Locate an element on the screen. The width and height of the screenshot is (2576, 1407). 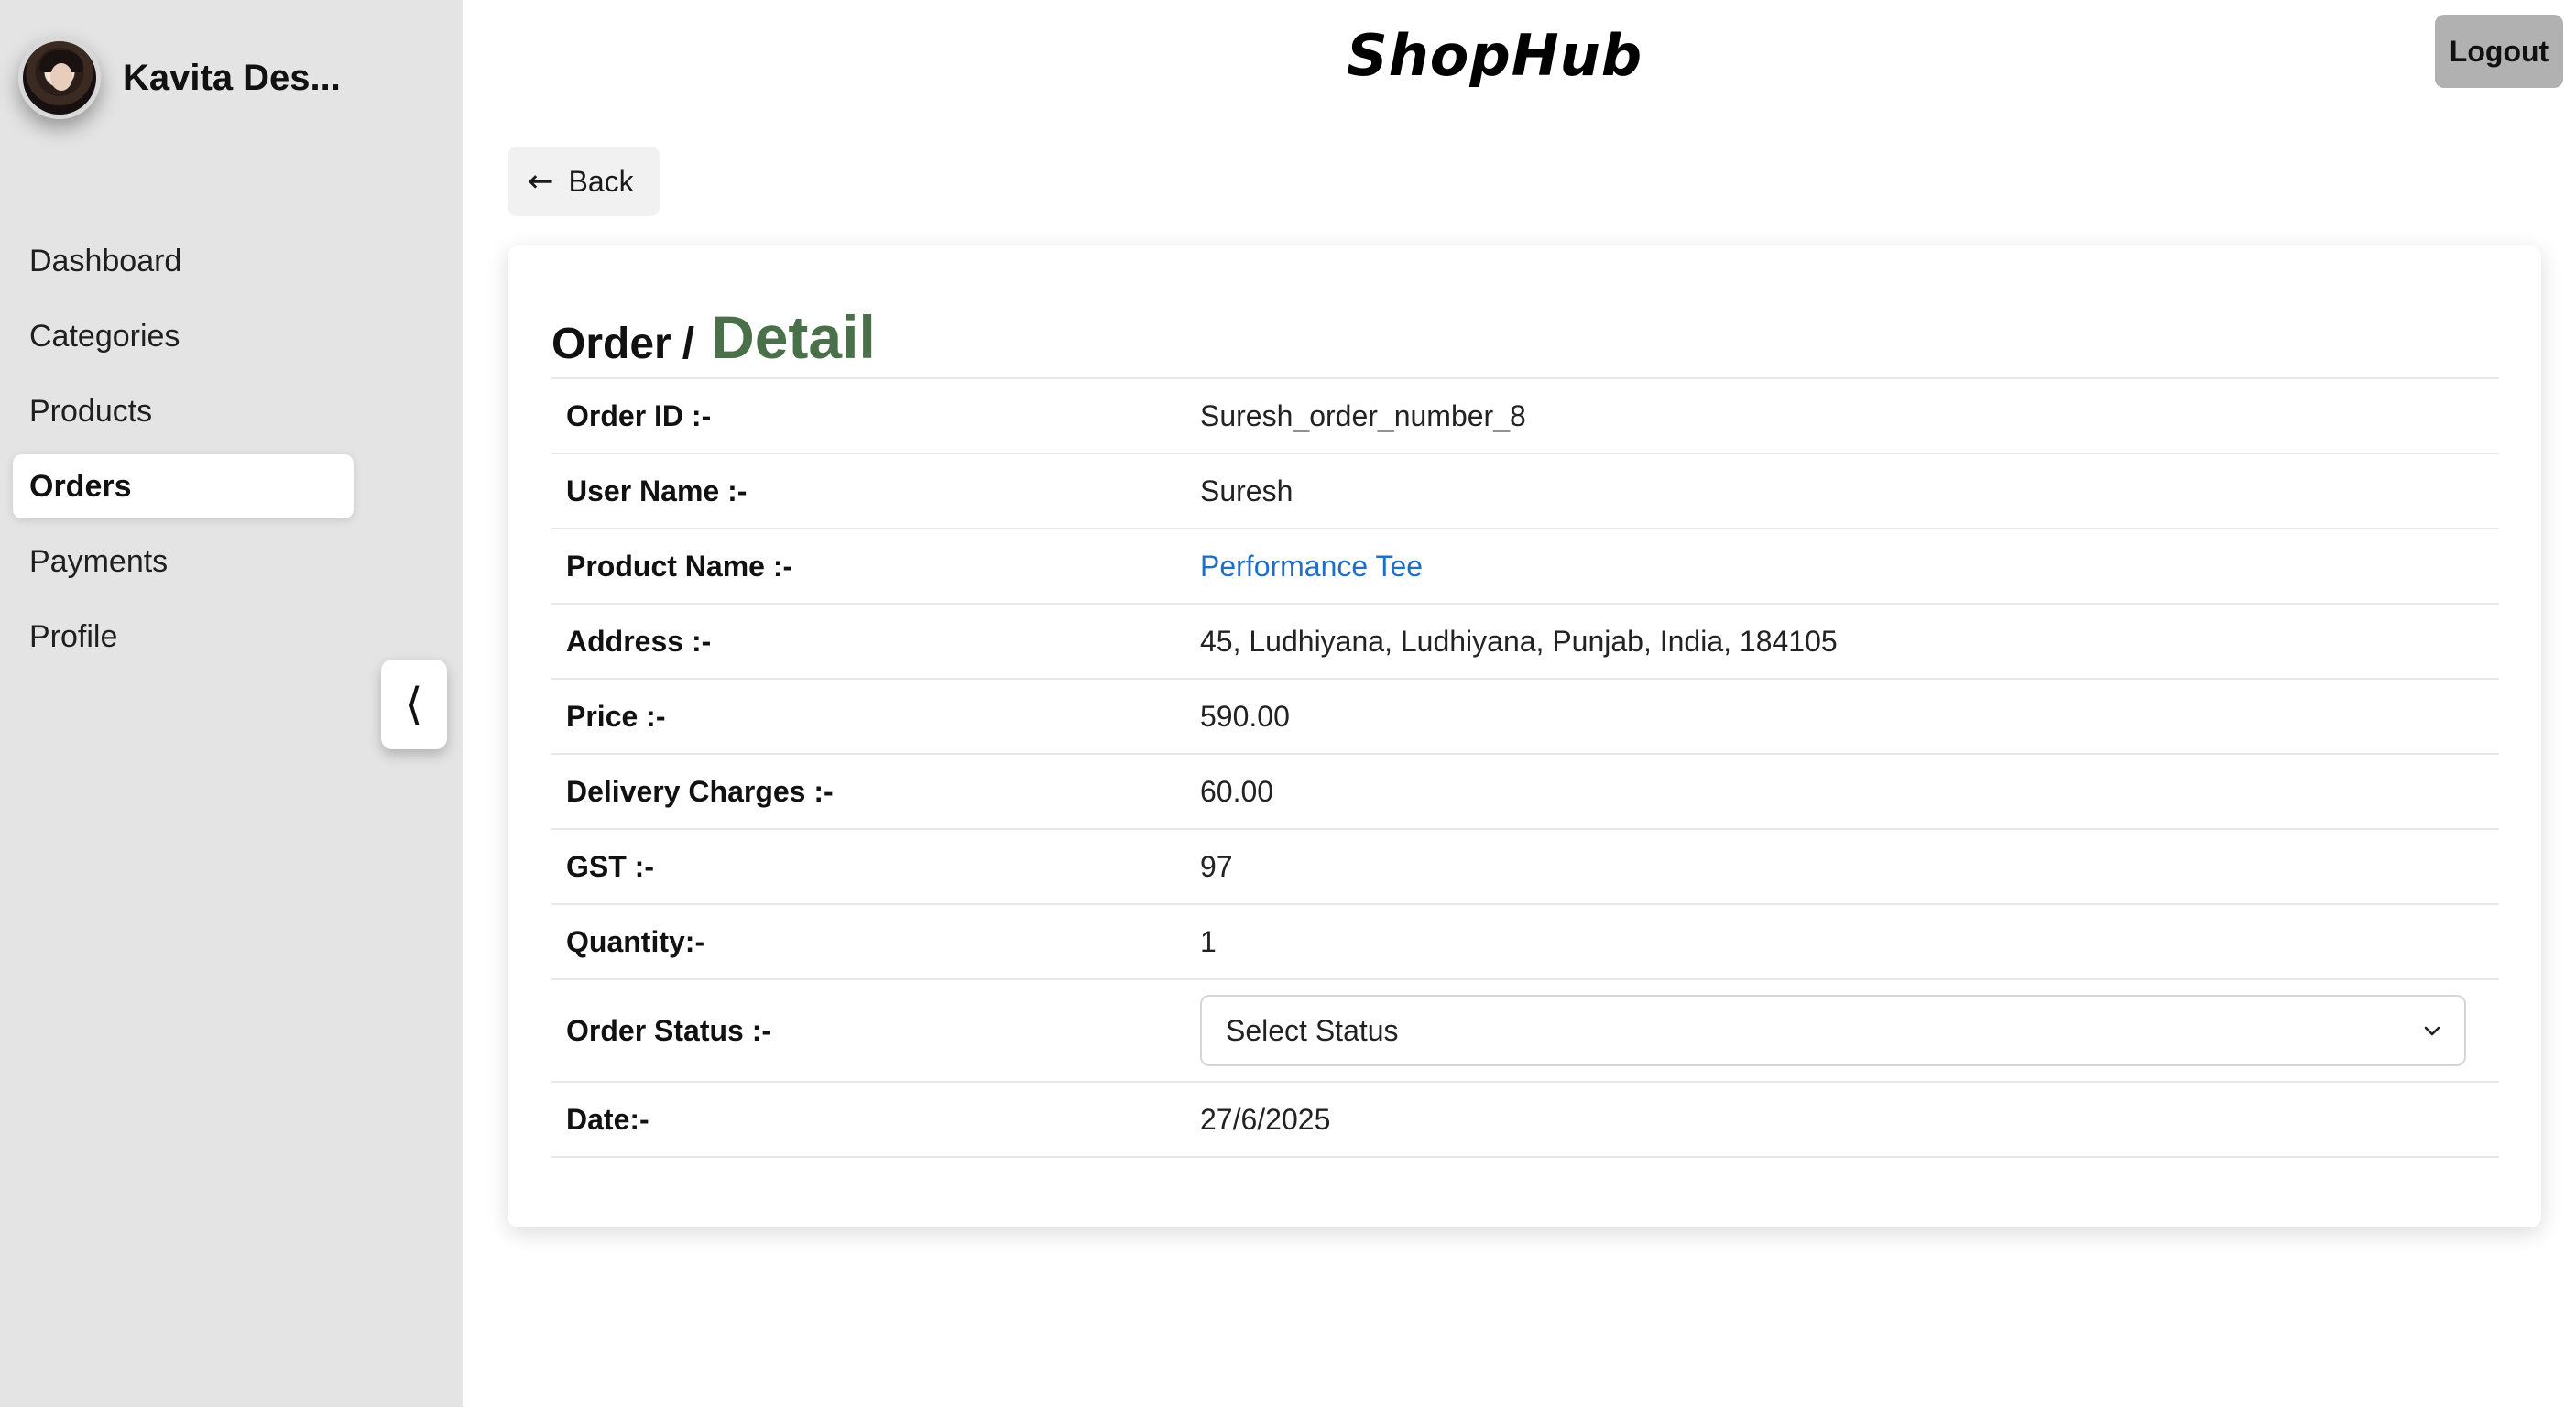
sidebar-item-label: Payments is located at coordinates (99, 561).